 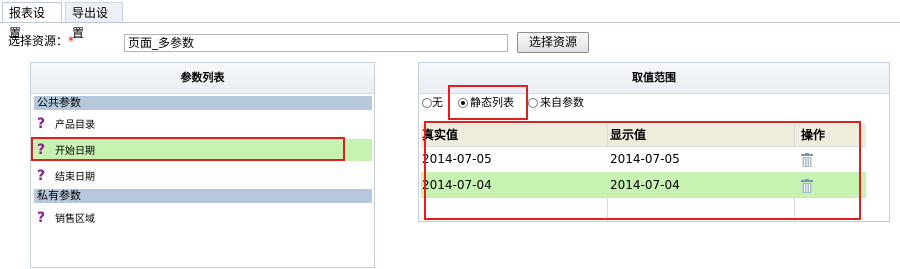 What do you see at coordinates (514, 159) in the screenshot?
I see `cell-real-value: 2014-07-05` at bounding box center [514, 159].